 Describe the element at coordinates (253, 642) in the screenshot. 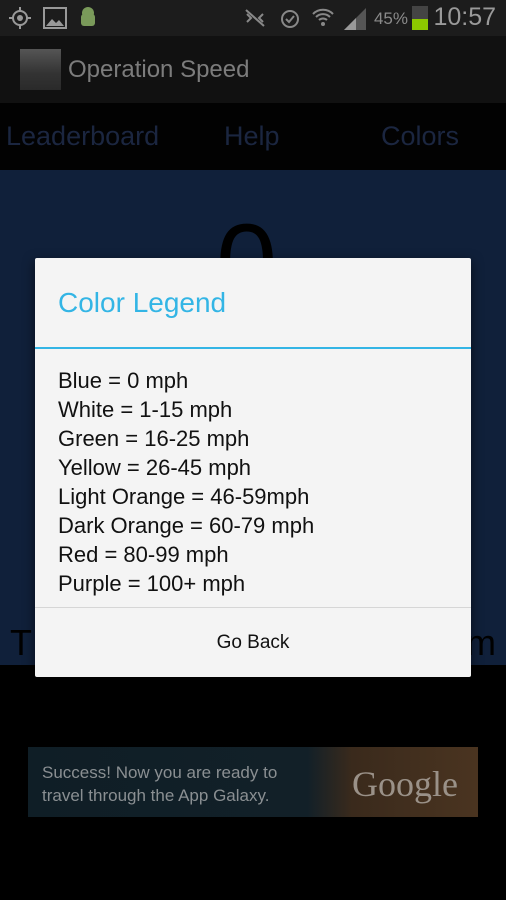

I see `go-back-button: Go Back` at that location.